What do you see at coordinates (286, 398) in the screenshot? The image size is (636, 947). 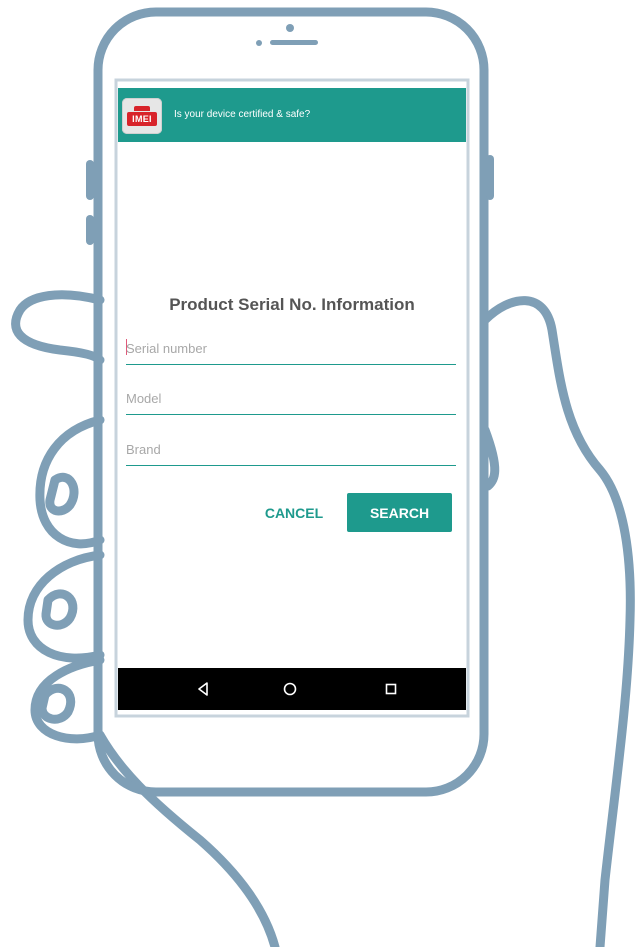 I see `model-input` at bounding box center [286, 398].